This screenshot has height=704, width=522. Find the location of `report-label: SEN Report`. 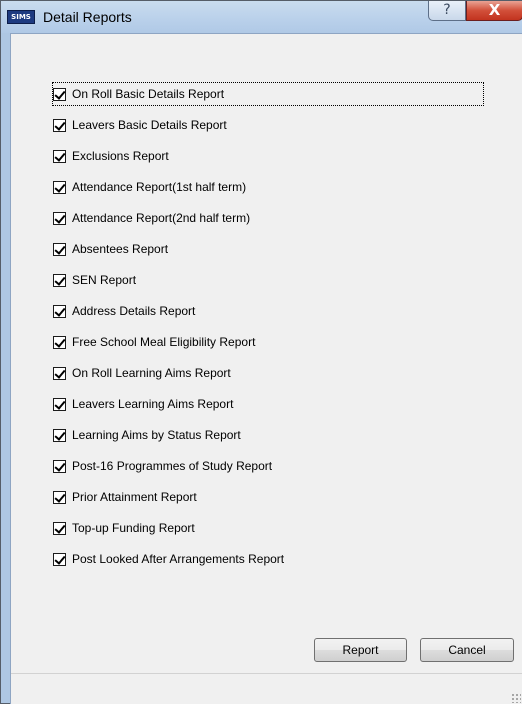

report-label: SEN Report is located at coordinates (104, 280).